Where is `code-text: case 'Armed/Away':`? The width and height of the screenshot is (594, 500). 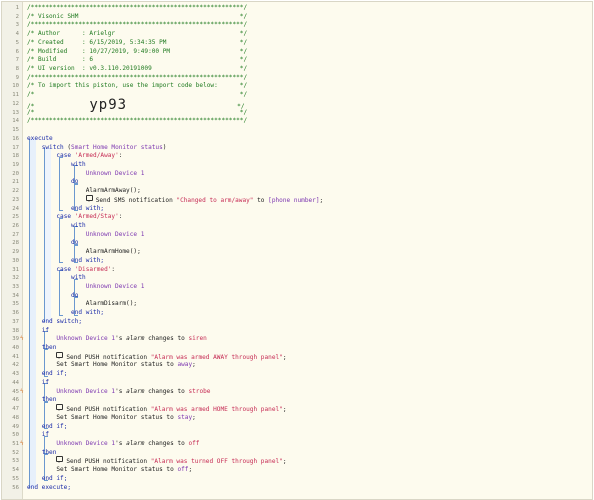 code-text: case 'Armed/Away': is located at coordinates (74, 156).